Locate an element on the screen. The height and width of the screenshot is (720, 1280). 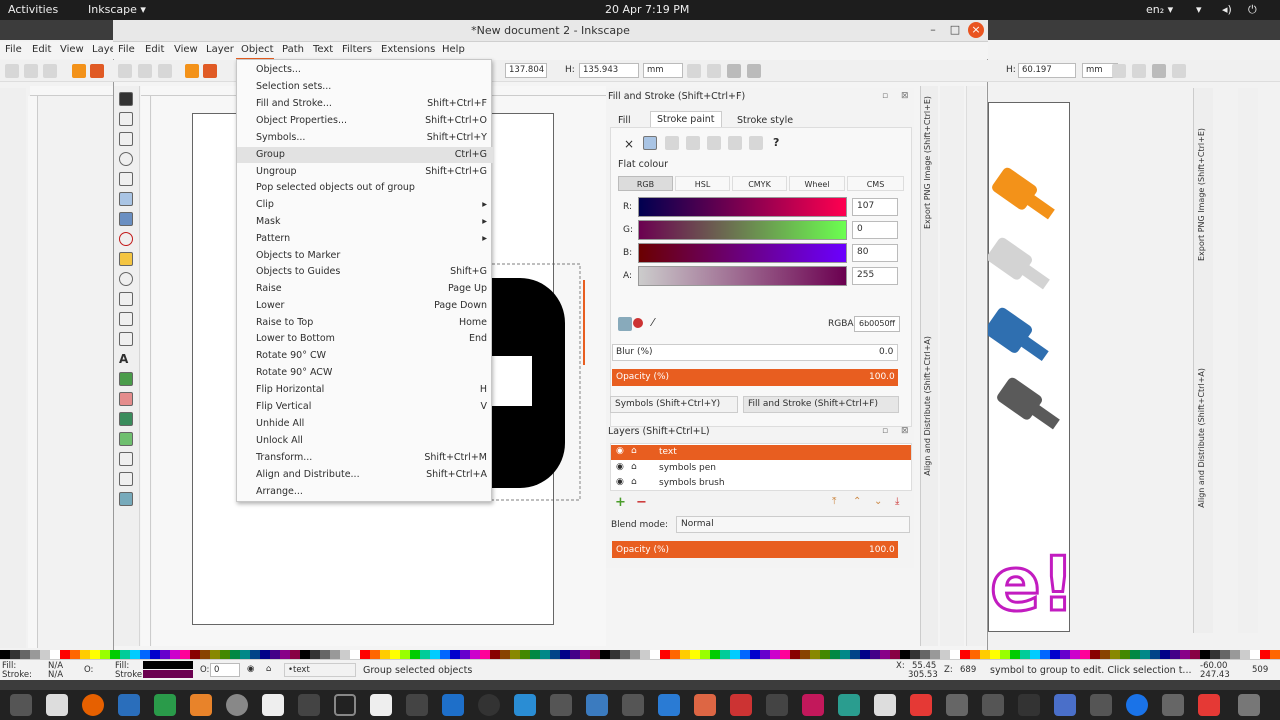
menu-item-flip-vertical: Flip Vertical V is located at coordinates (365, 407).